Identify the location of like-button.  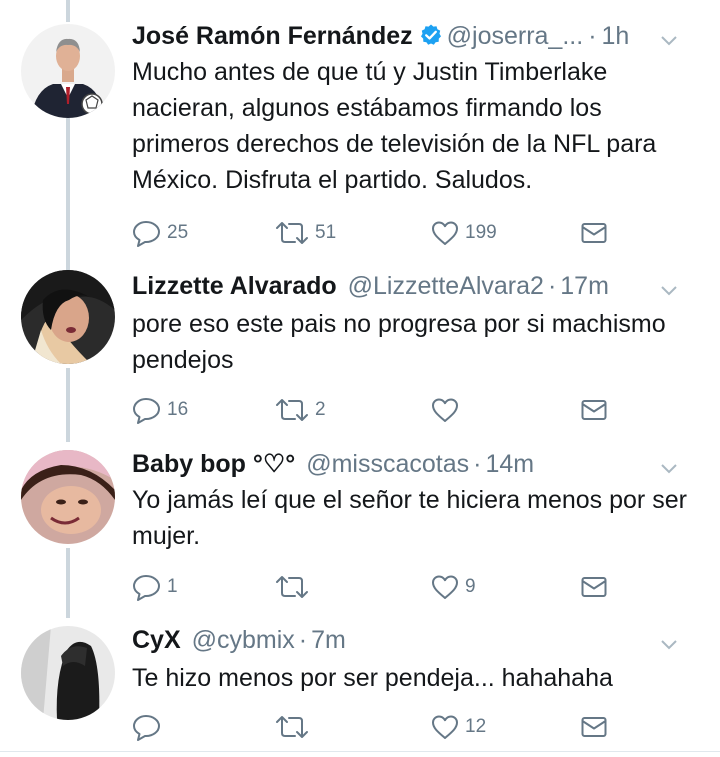
(447, 410).